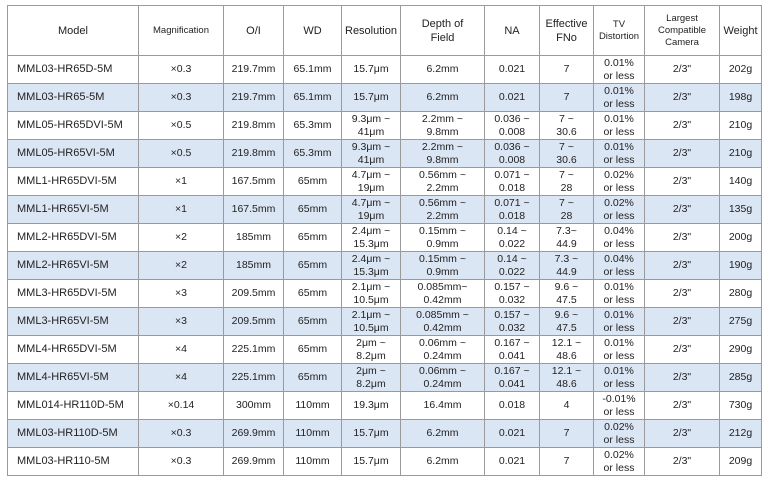  I want to click on cell-tv-distortion: 0.04% or less, so click(619, 265).